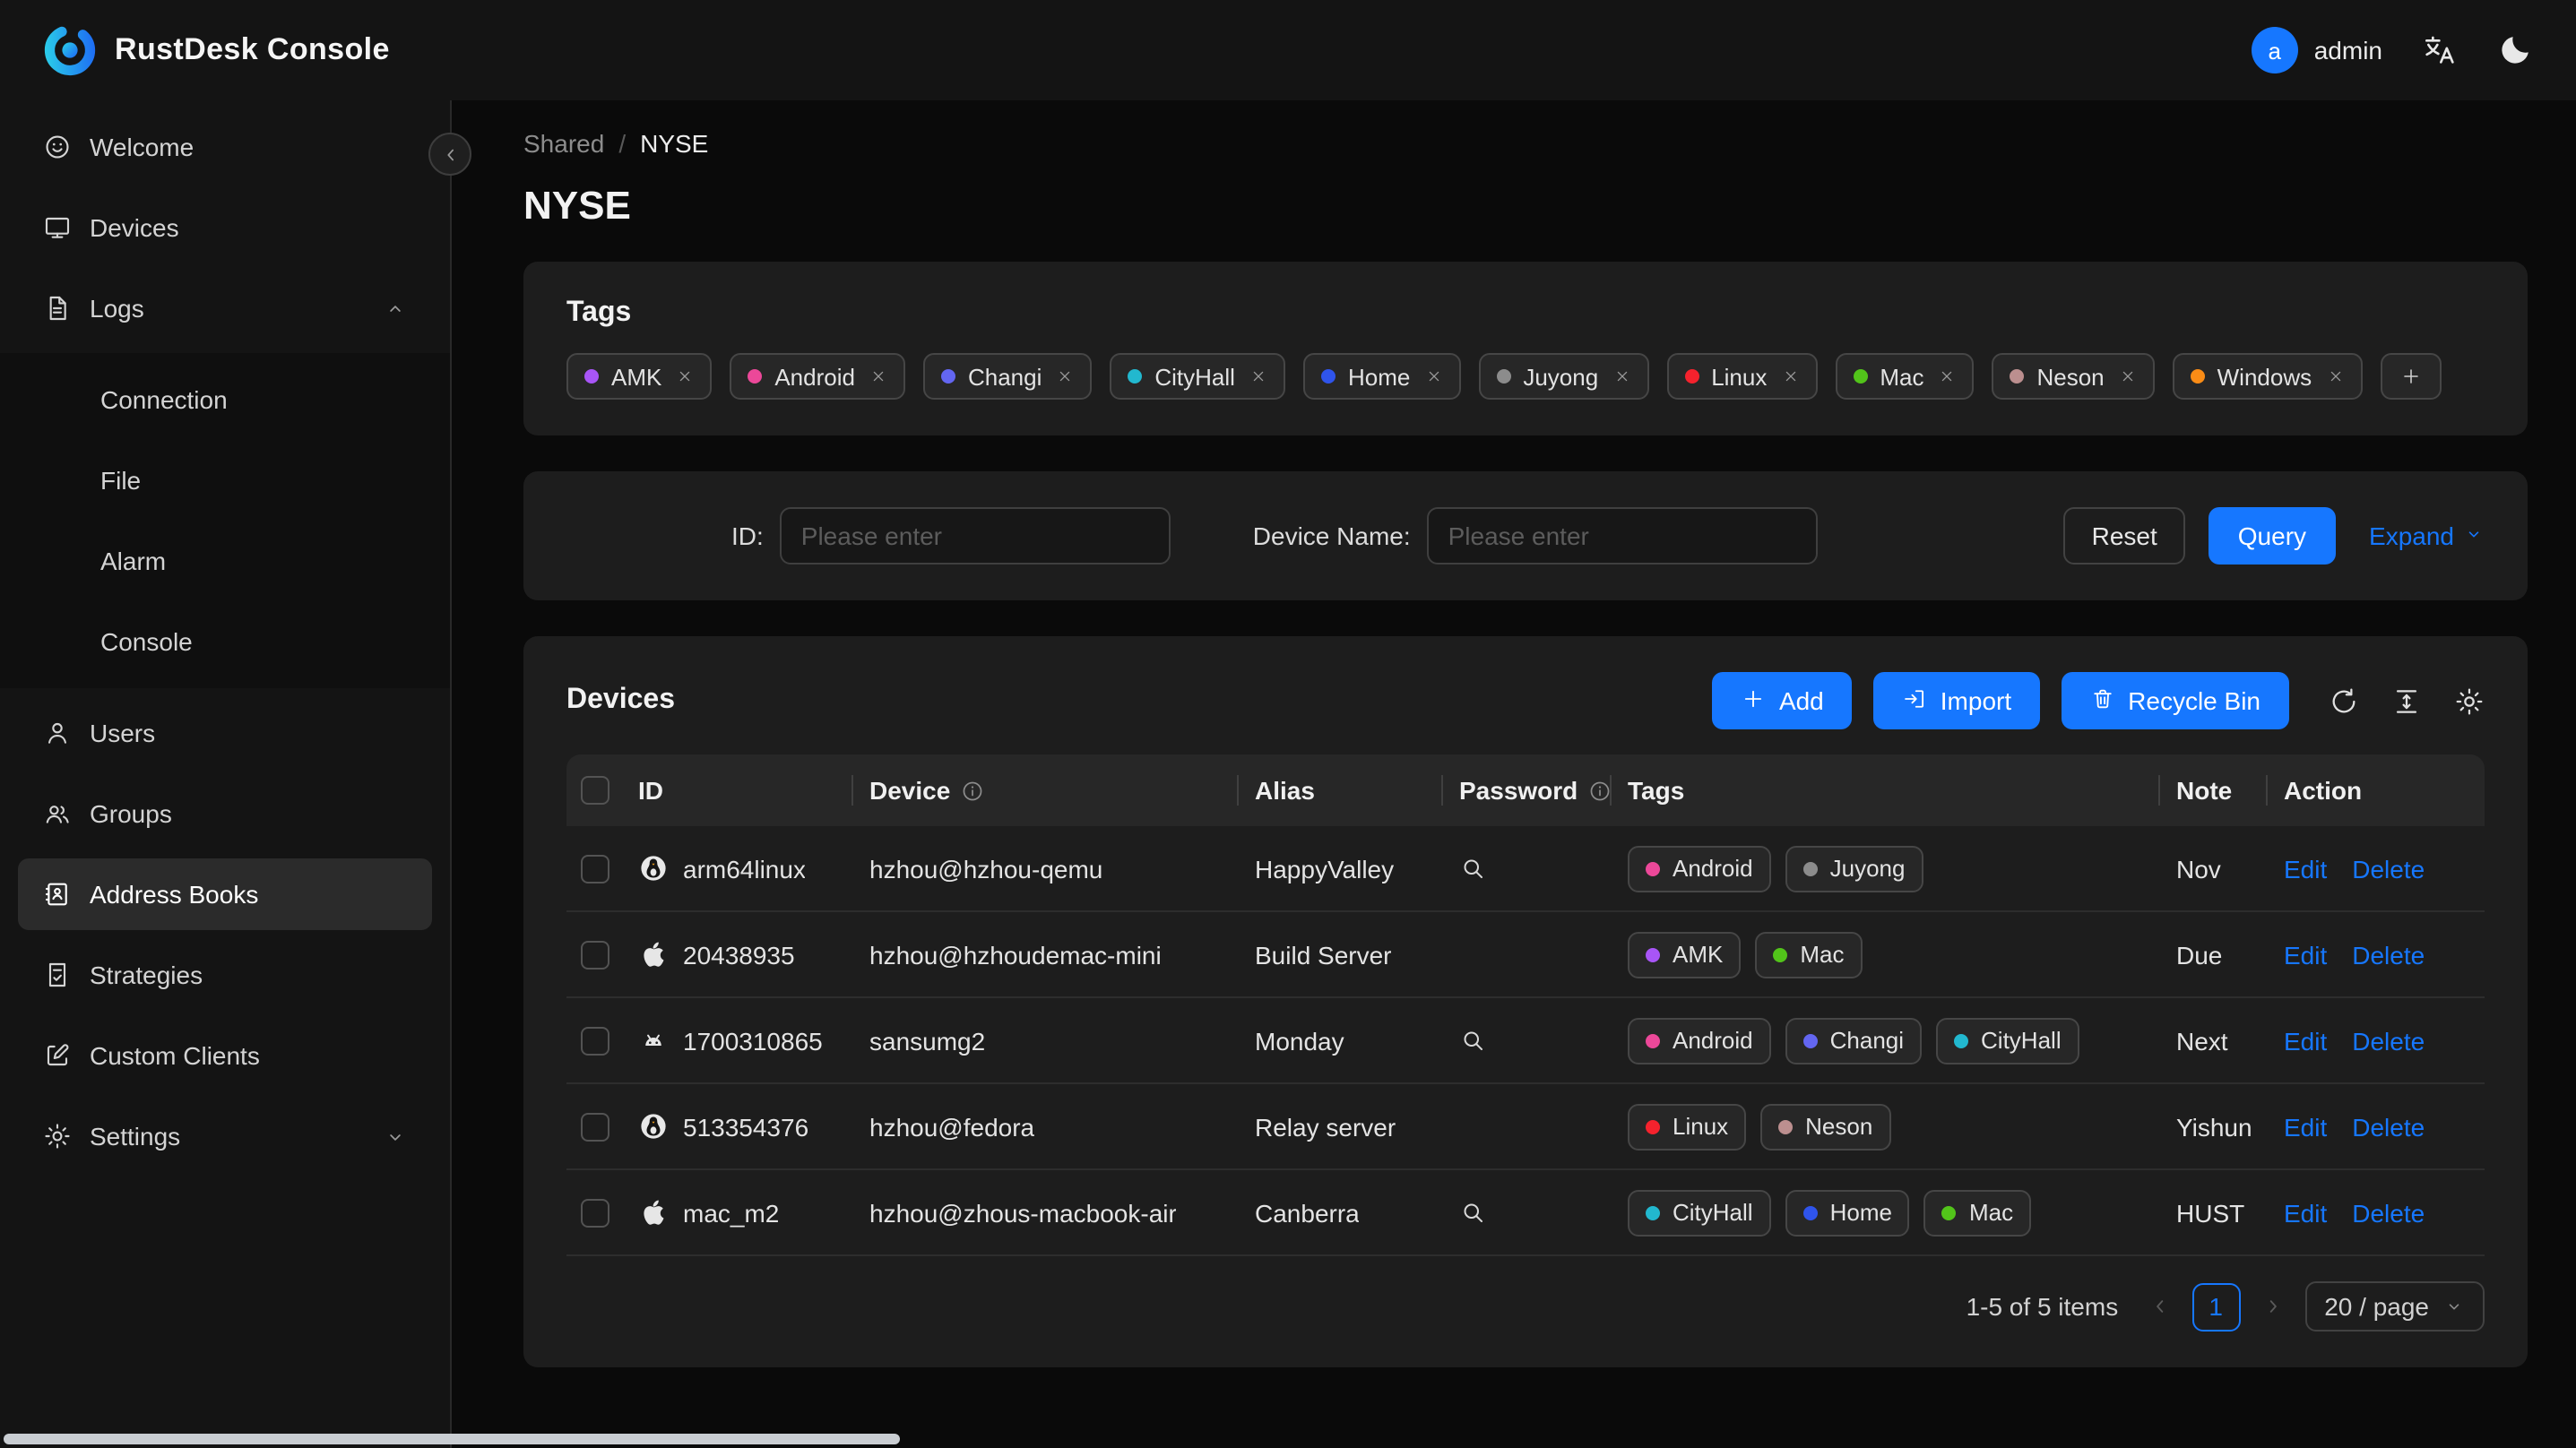  What do you see at coordinates (1957, 701) in the screenshot?
I see `import-button: Import` at bounding box center [1957, 701].